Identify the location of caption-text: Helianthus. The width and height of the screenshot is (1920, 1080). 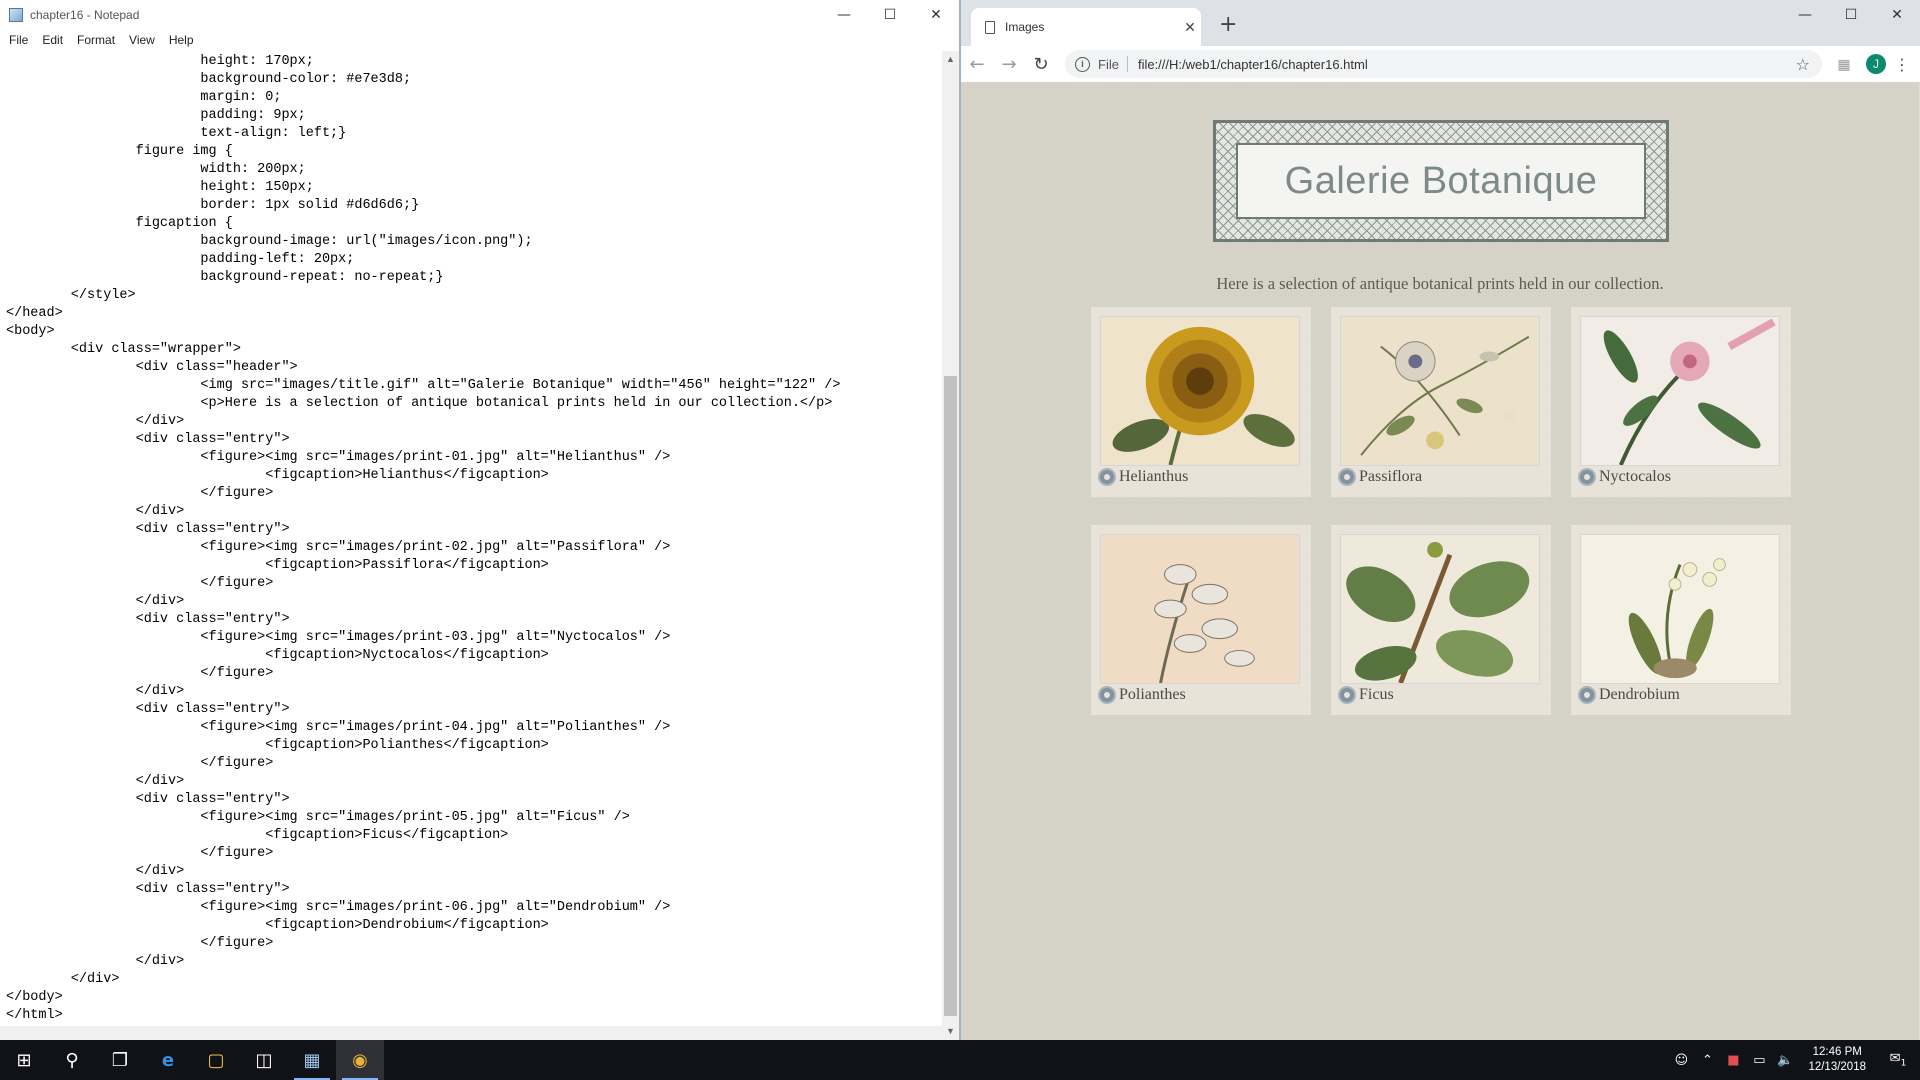
(1154, 476).